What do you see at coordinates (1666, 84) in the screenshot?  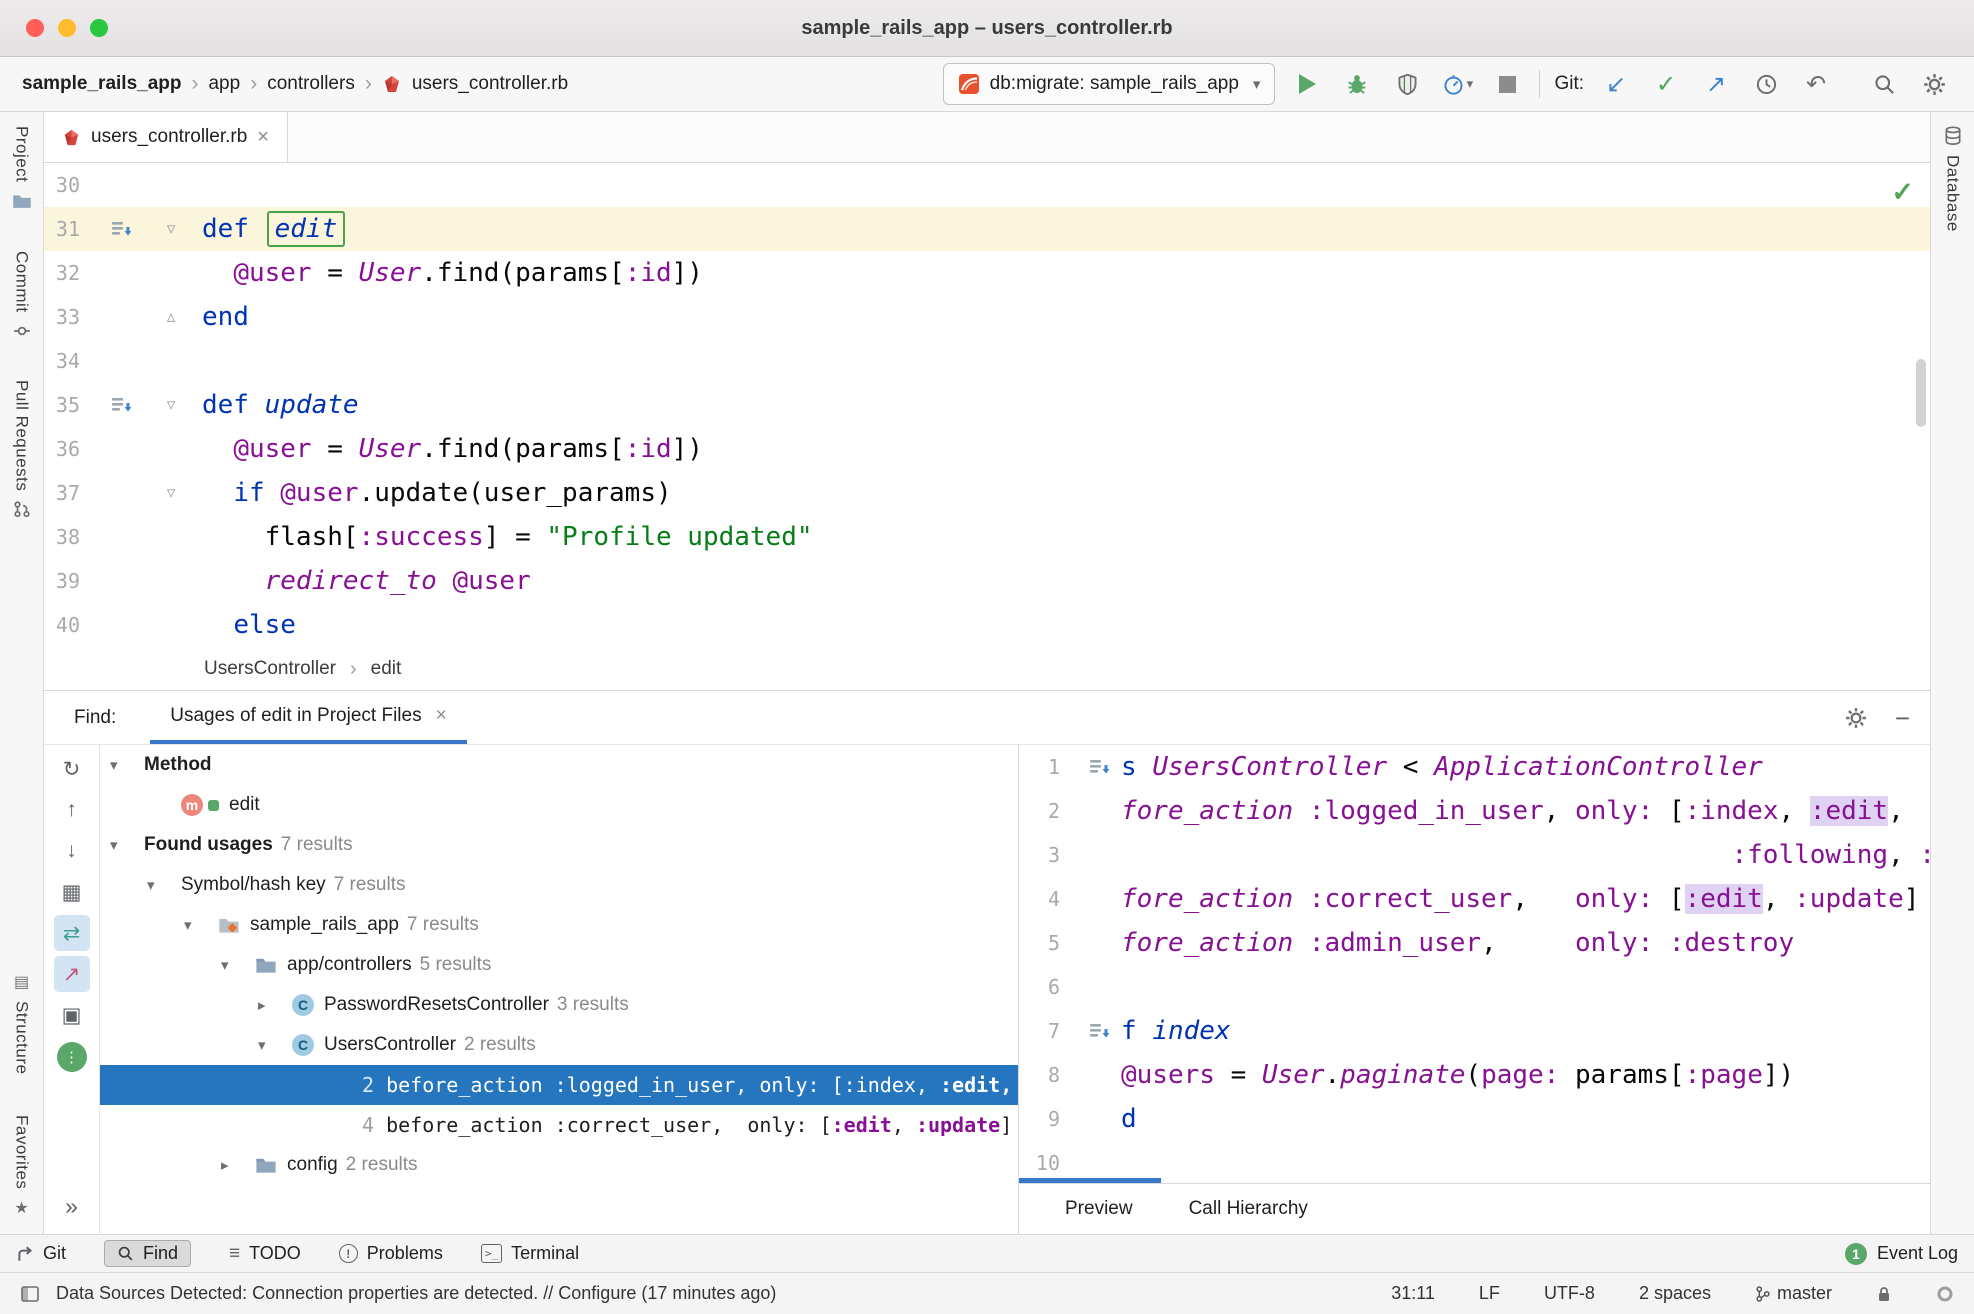 I see `commit-button: ✓` at bounding box center [1666, 84].